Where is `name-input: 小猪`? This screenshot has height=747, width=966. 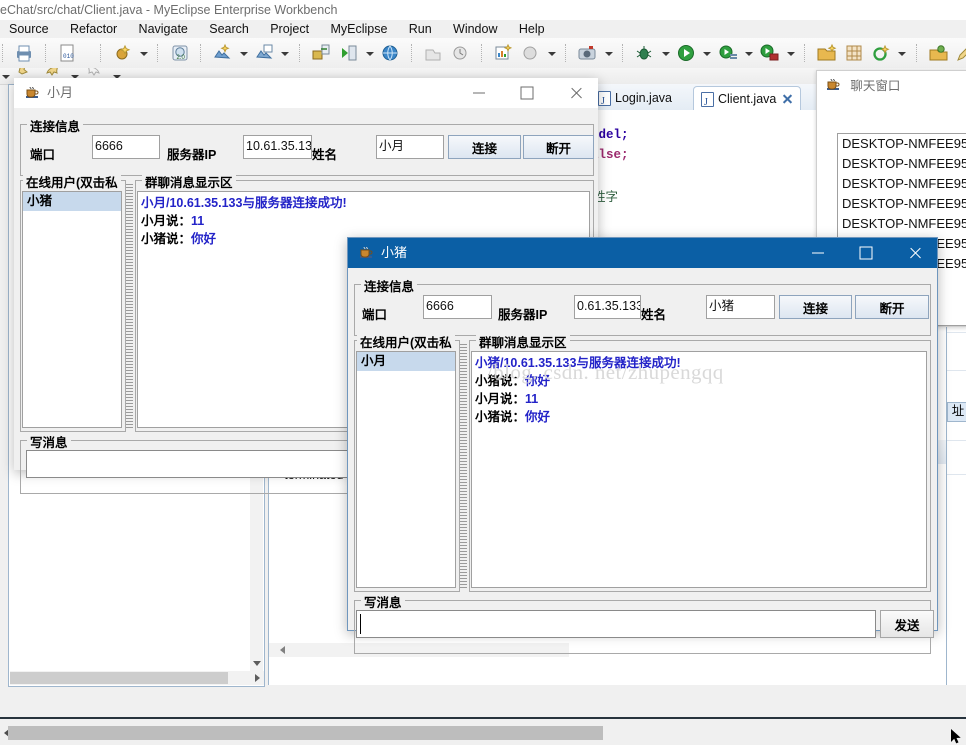
name-input: 小猪 is located at coordinates (740, 307).